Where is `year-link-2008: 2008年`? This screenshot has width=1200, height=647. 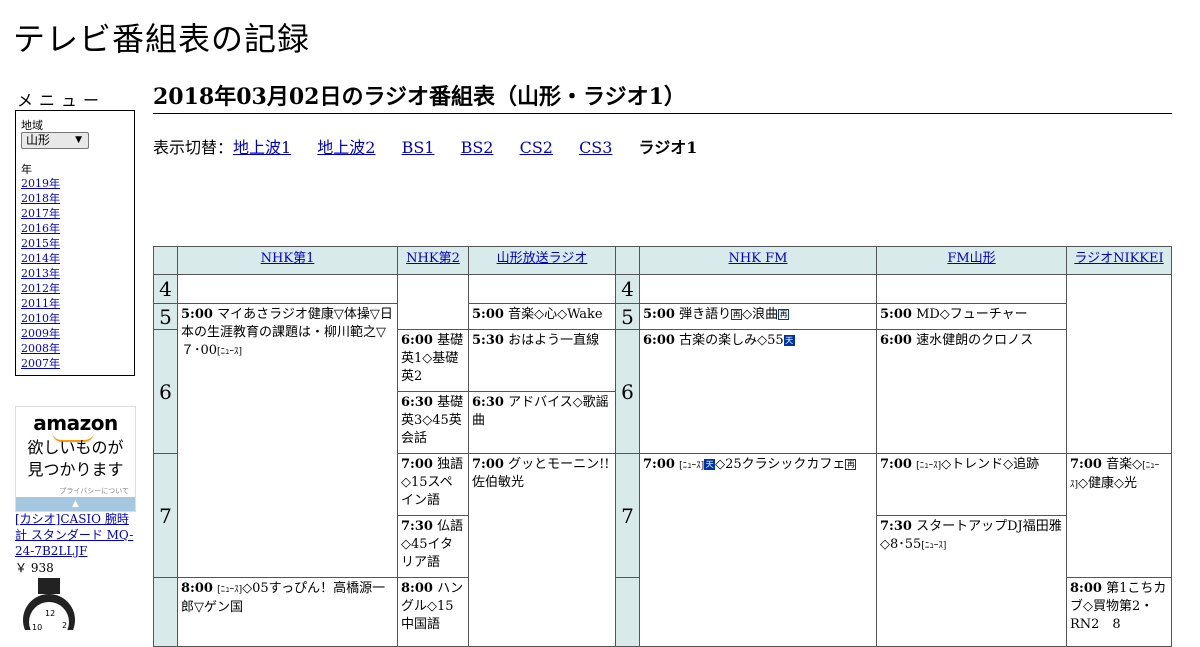
year-link-2008: 2008年 is located at coordinates (40, 348).